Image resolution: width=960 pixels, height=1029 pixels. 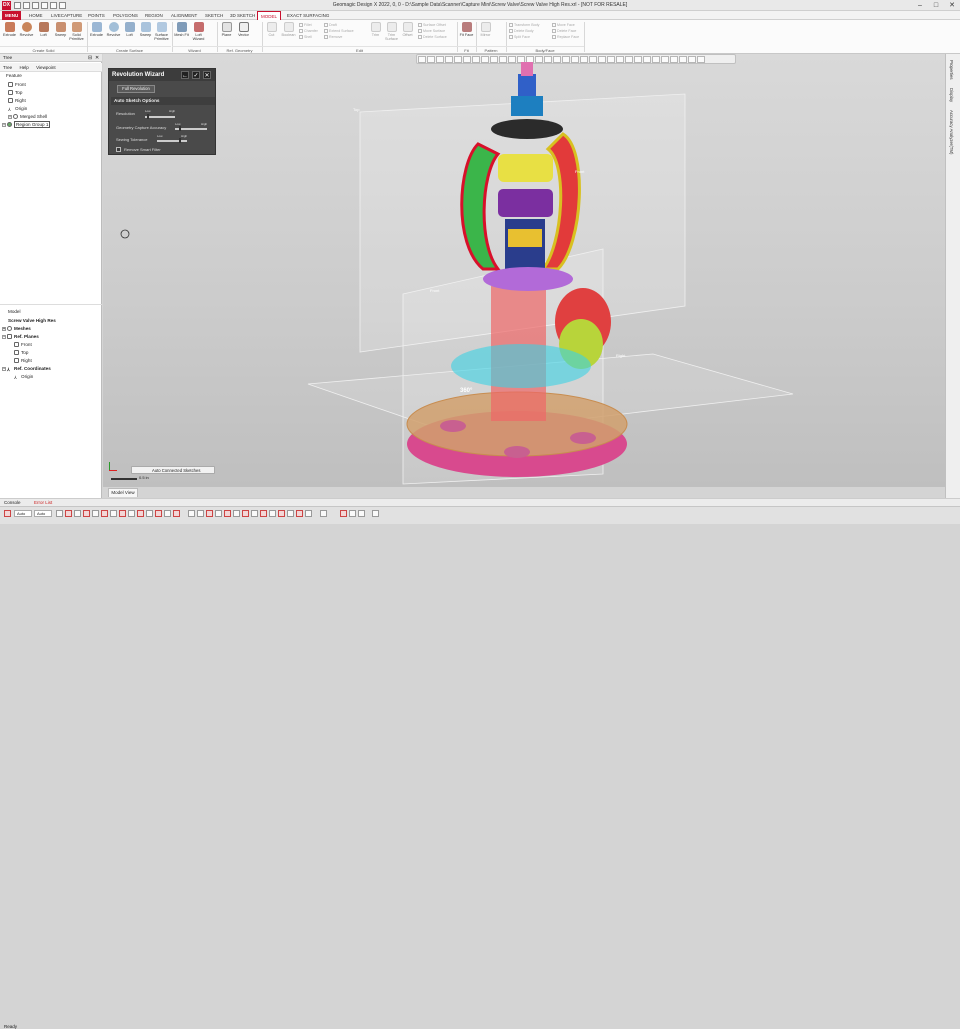 I want to click on tab-polygons: POLYGONS, so click(x=125, y=15).